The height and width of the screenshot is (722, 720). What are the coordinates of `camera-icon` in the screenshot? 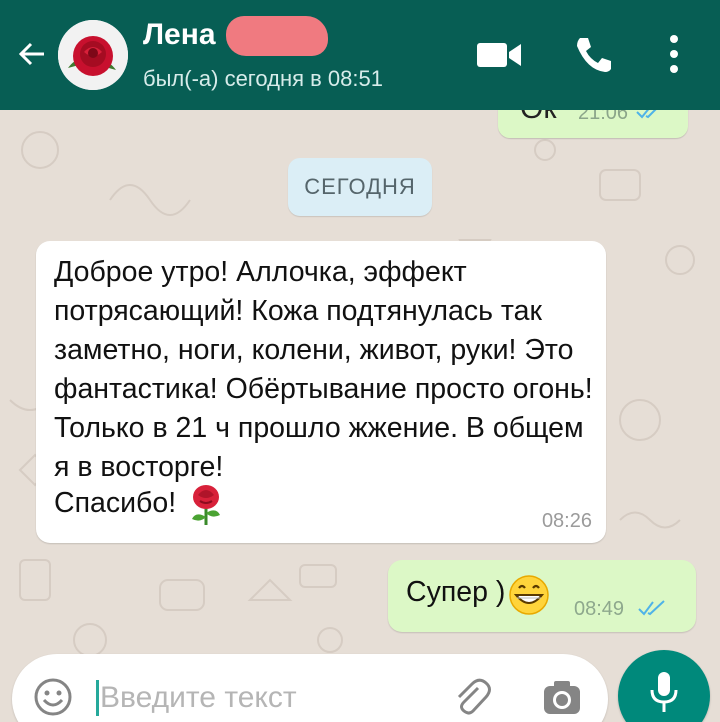 It's located at (562, 697).